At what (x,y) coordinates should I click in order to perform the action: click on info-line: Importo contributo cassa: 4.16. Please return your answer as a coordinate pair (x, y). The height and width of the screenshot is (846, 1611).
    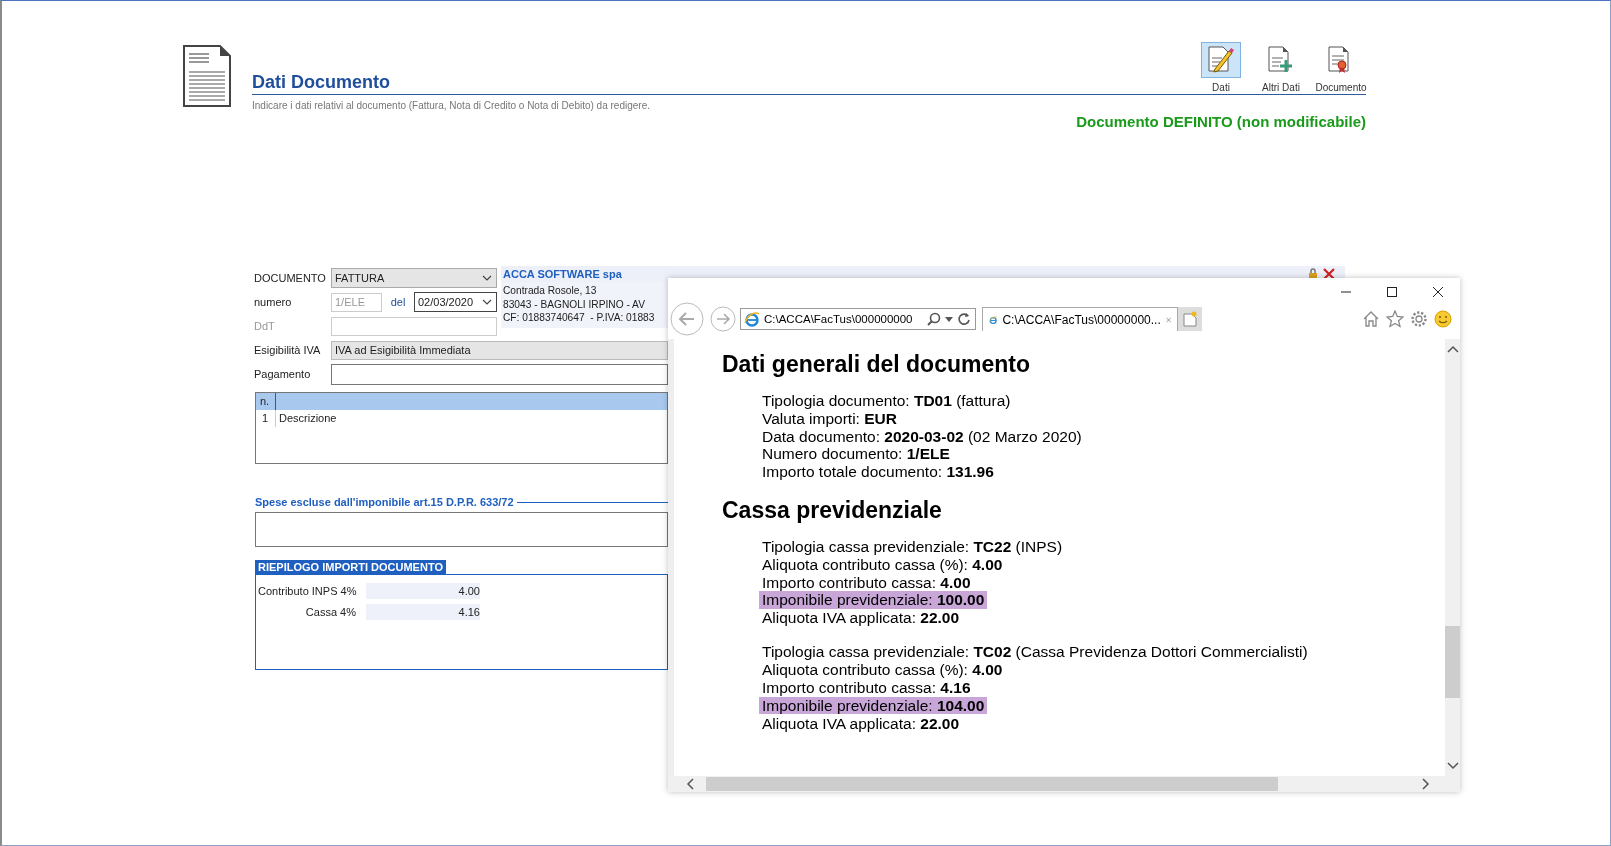
    Looking at the image, I should click on (867, 687).